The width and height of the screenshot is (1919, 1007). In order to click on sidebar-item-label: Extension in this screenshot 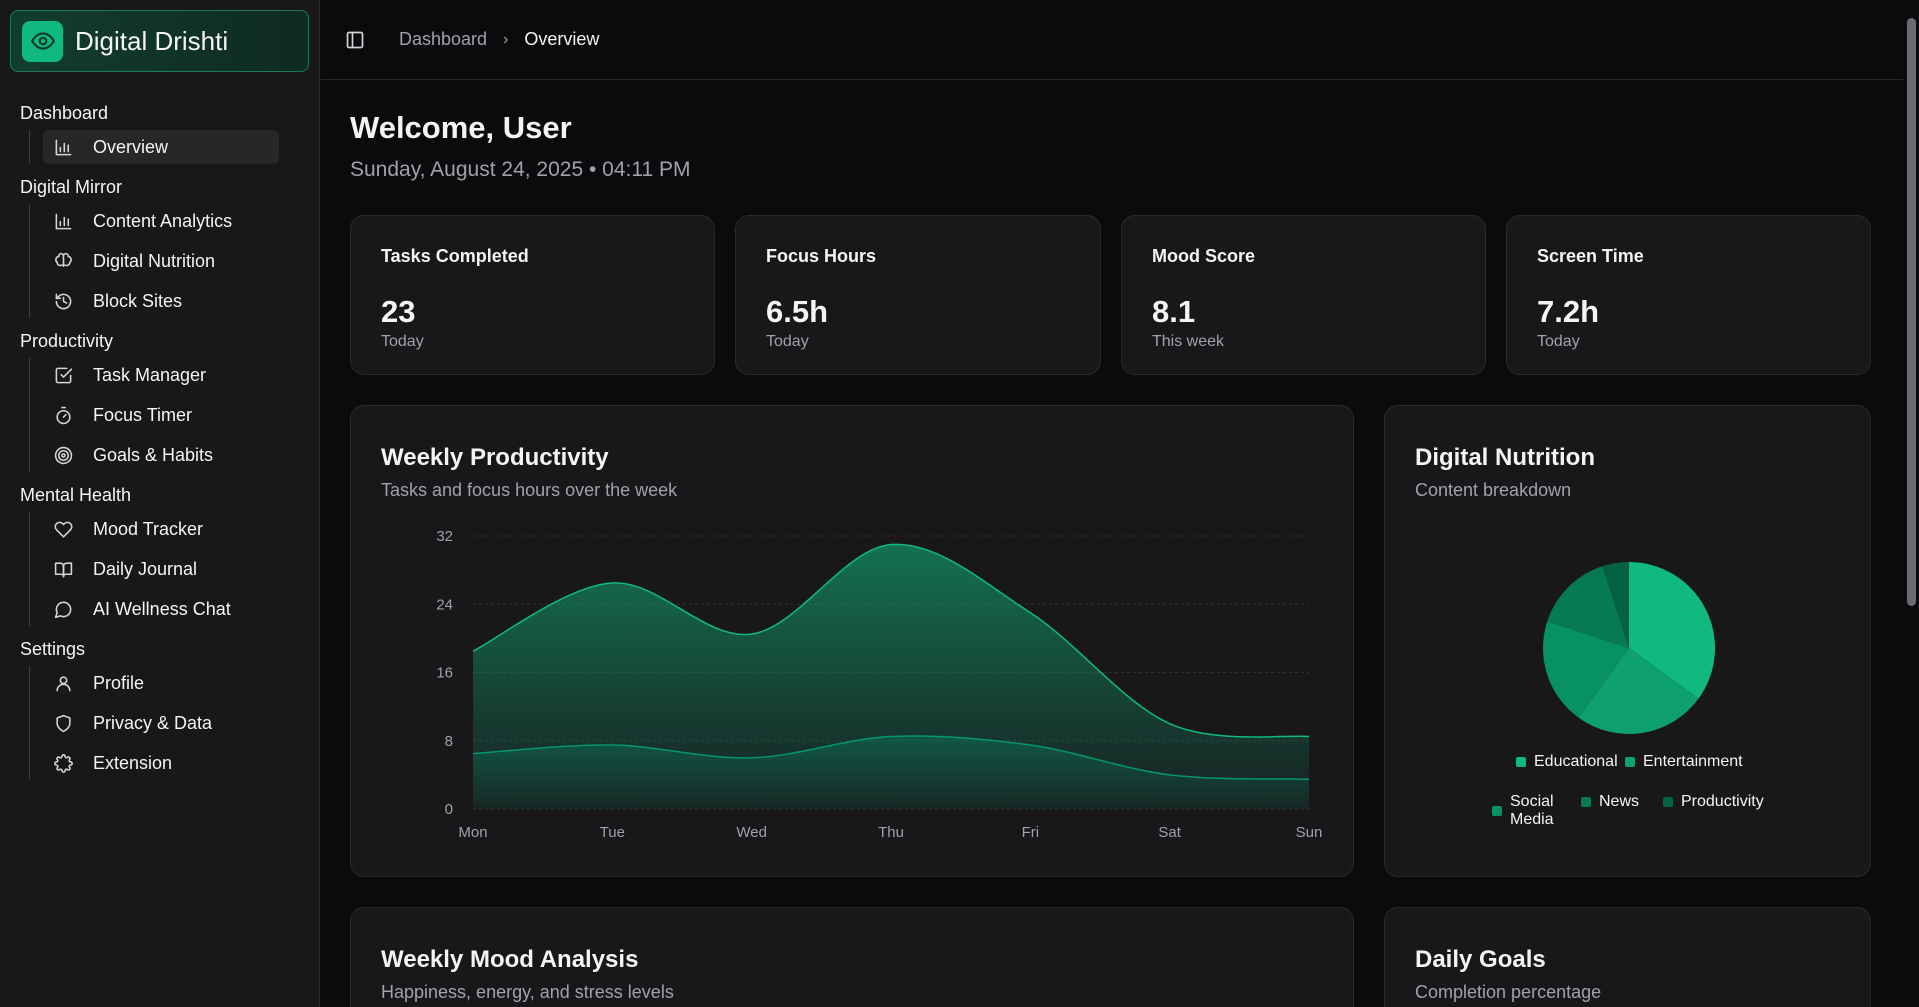, I will do `click(133, 762)`.